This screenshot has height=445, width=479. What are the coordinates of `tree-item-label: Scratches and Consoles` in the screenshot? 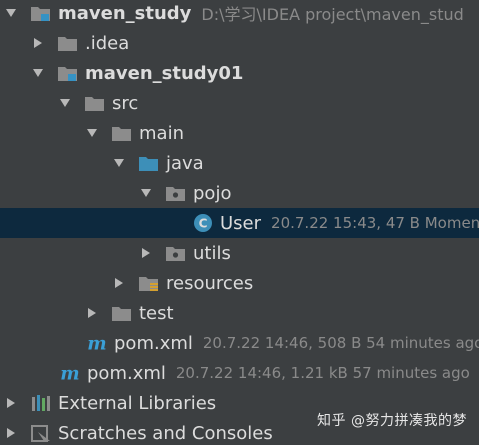 It's located at (165, 433).